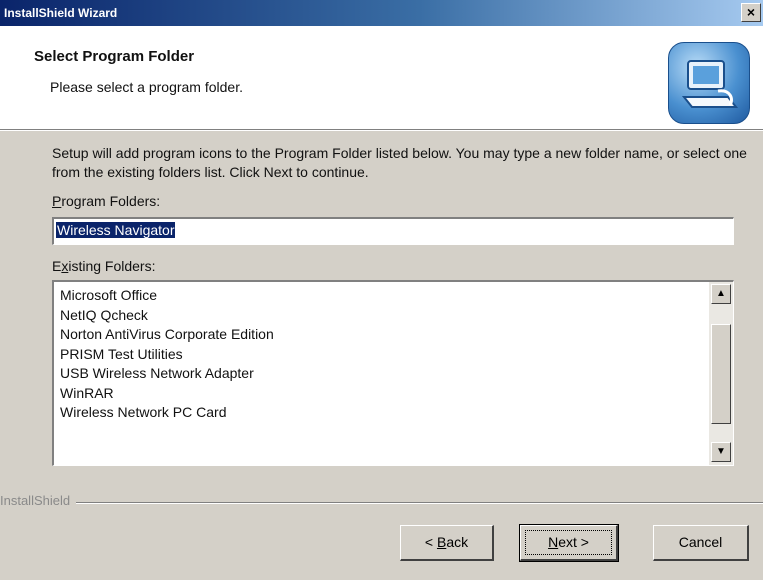 The height and width of the screenshot is (580, 763). What do you see at coordinates (381, 130) in the screenshot?
I see `header-divider` at bounding box center [381, 130].